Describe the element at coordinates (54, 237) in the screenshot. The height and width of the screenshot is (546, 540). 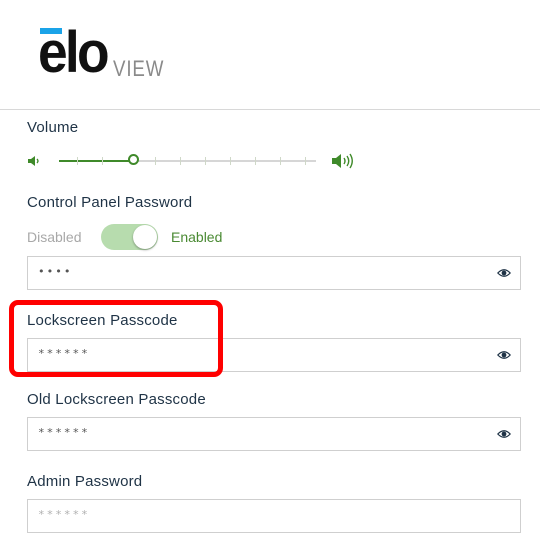
I see `toggle-disabled-label: Disabled` at that location.